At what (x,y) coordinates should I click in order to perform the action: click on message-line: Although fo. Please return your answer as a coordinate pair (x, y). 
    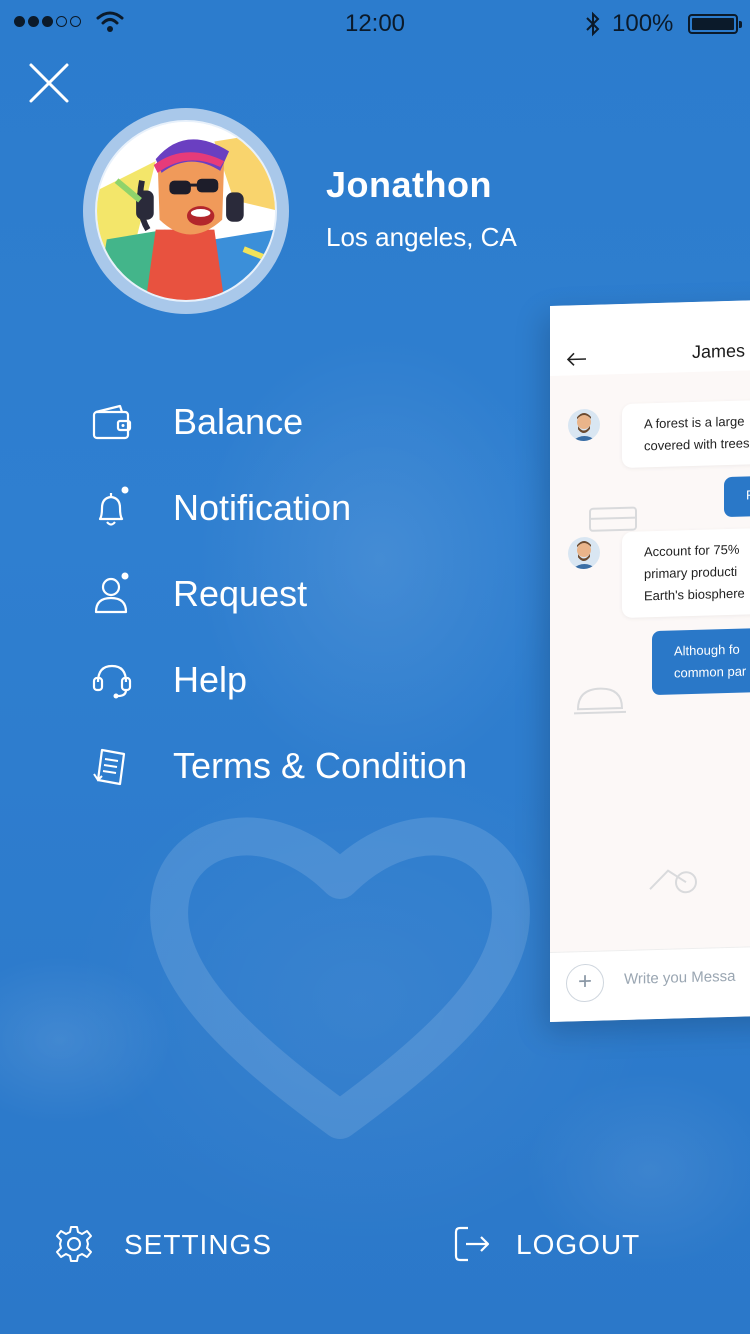
    Looking at the image, I should click on (707, 650).